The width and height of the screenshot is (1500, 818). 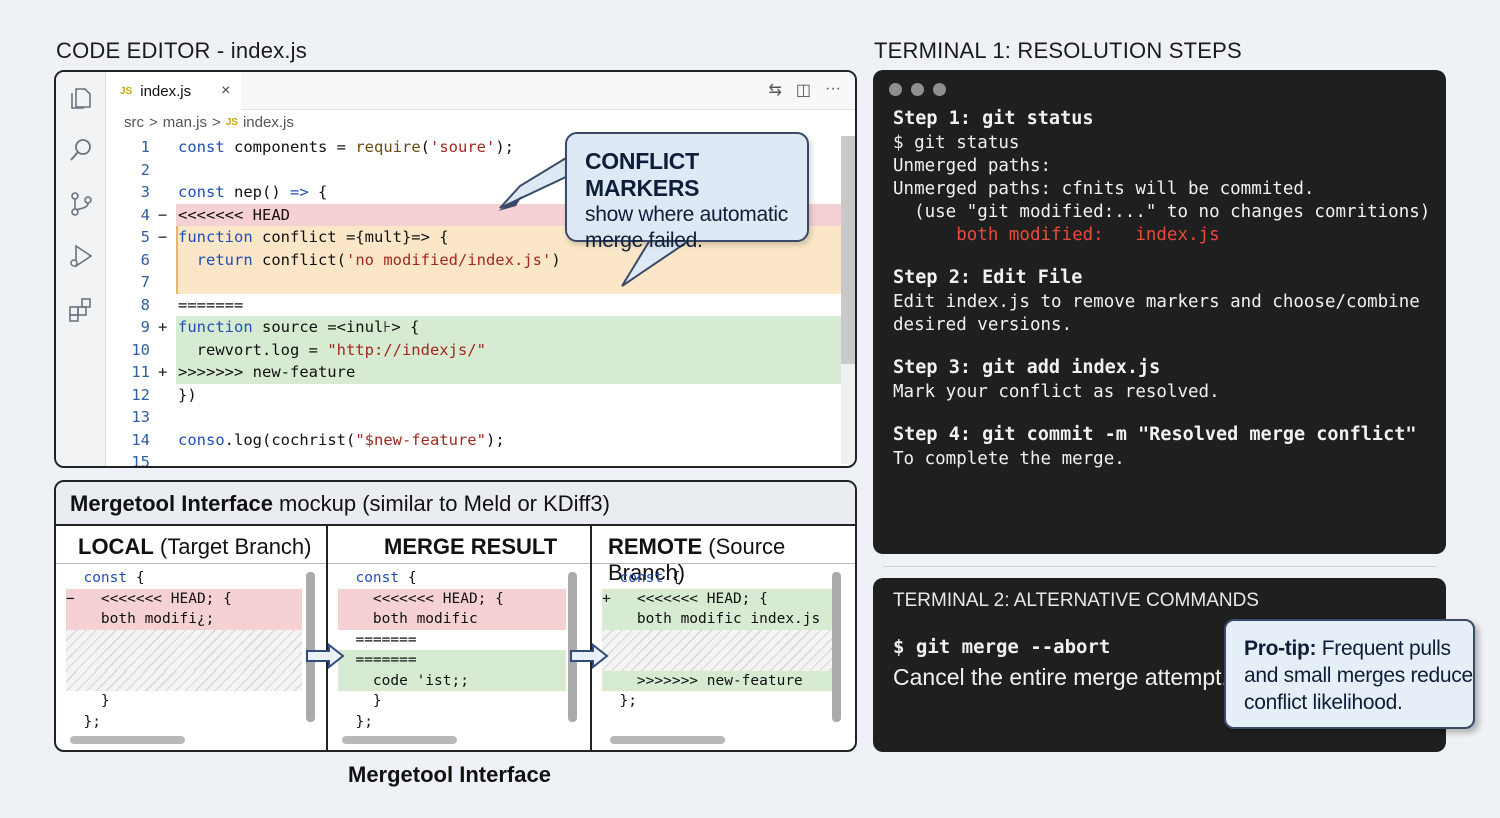 I want to click on code-text: rewvort.log = "http://indexjs/", so click(x=332, y=350).